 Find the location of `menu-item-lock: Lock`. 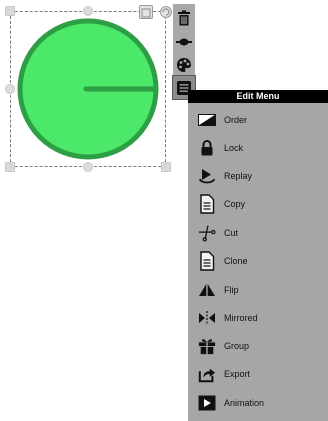

menu-item-lock: Lock is located at coordinates (258, 148).